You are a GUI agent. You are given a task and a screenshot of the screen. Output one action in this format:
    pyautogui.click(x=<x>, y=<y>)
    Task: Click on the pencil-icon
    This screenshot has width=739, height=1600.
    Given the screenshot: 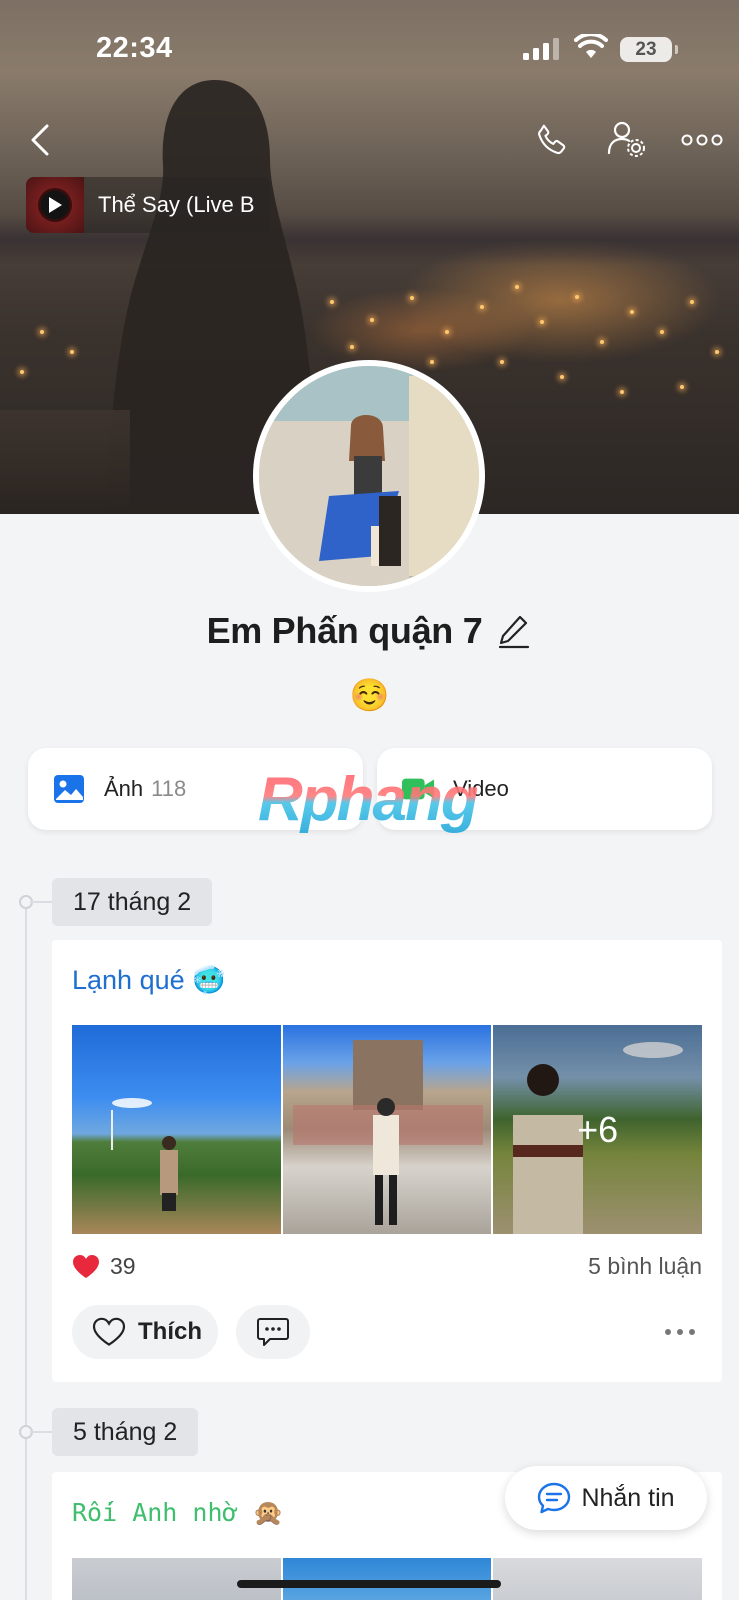 What is the action you would take?
    pyautogui.click(x=514, y=632)
    